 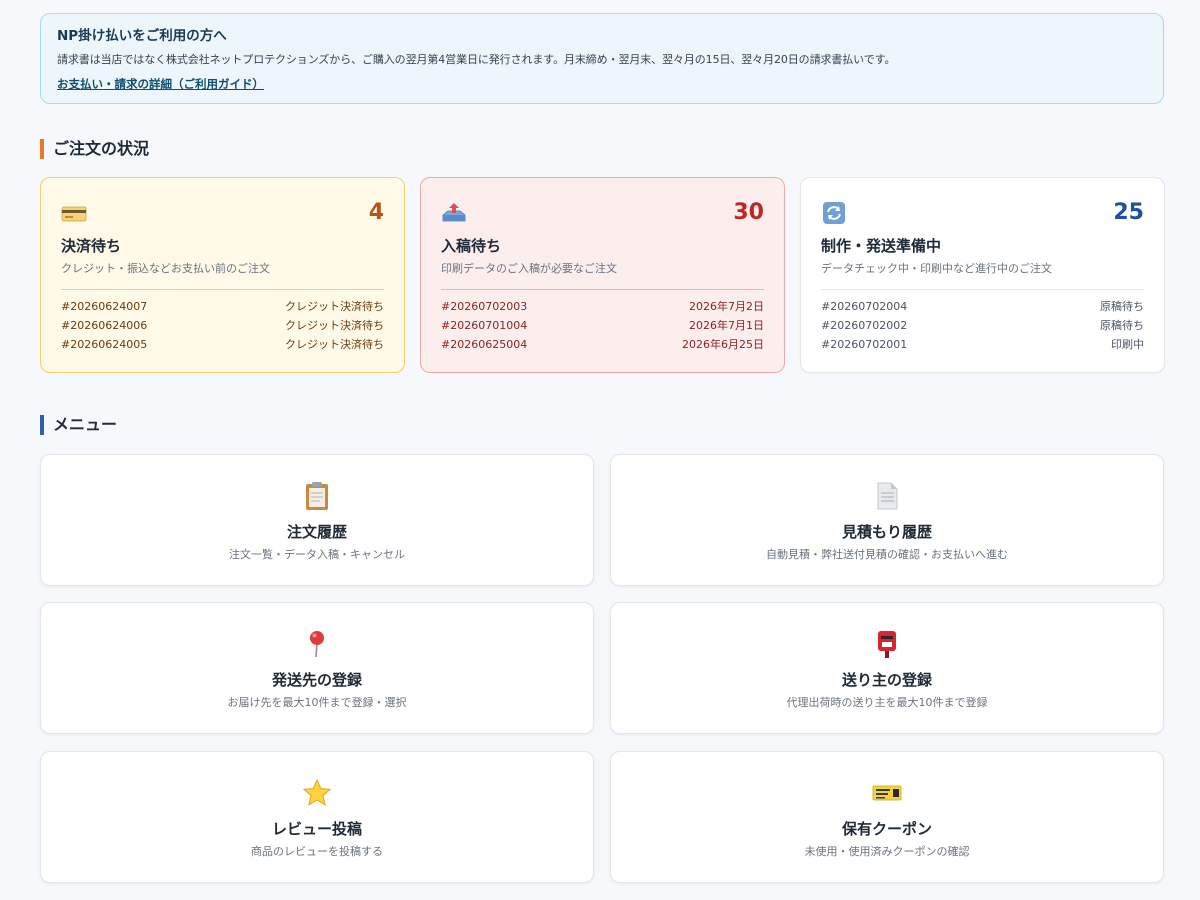 What do you see at coordinates (602, 306) in the screenshot?
I see `order-row: #20260702003 2026年7月2日` at bounding box center [602, 306].